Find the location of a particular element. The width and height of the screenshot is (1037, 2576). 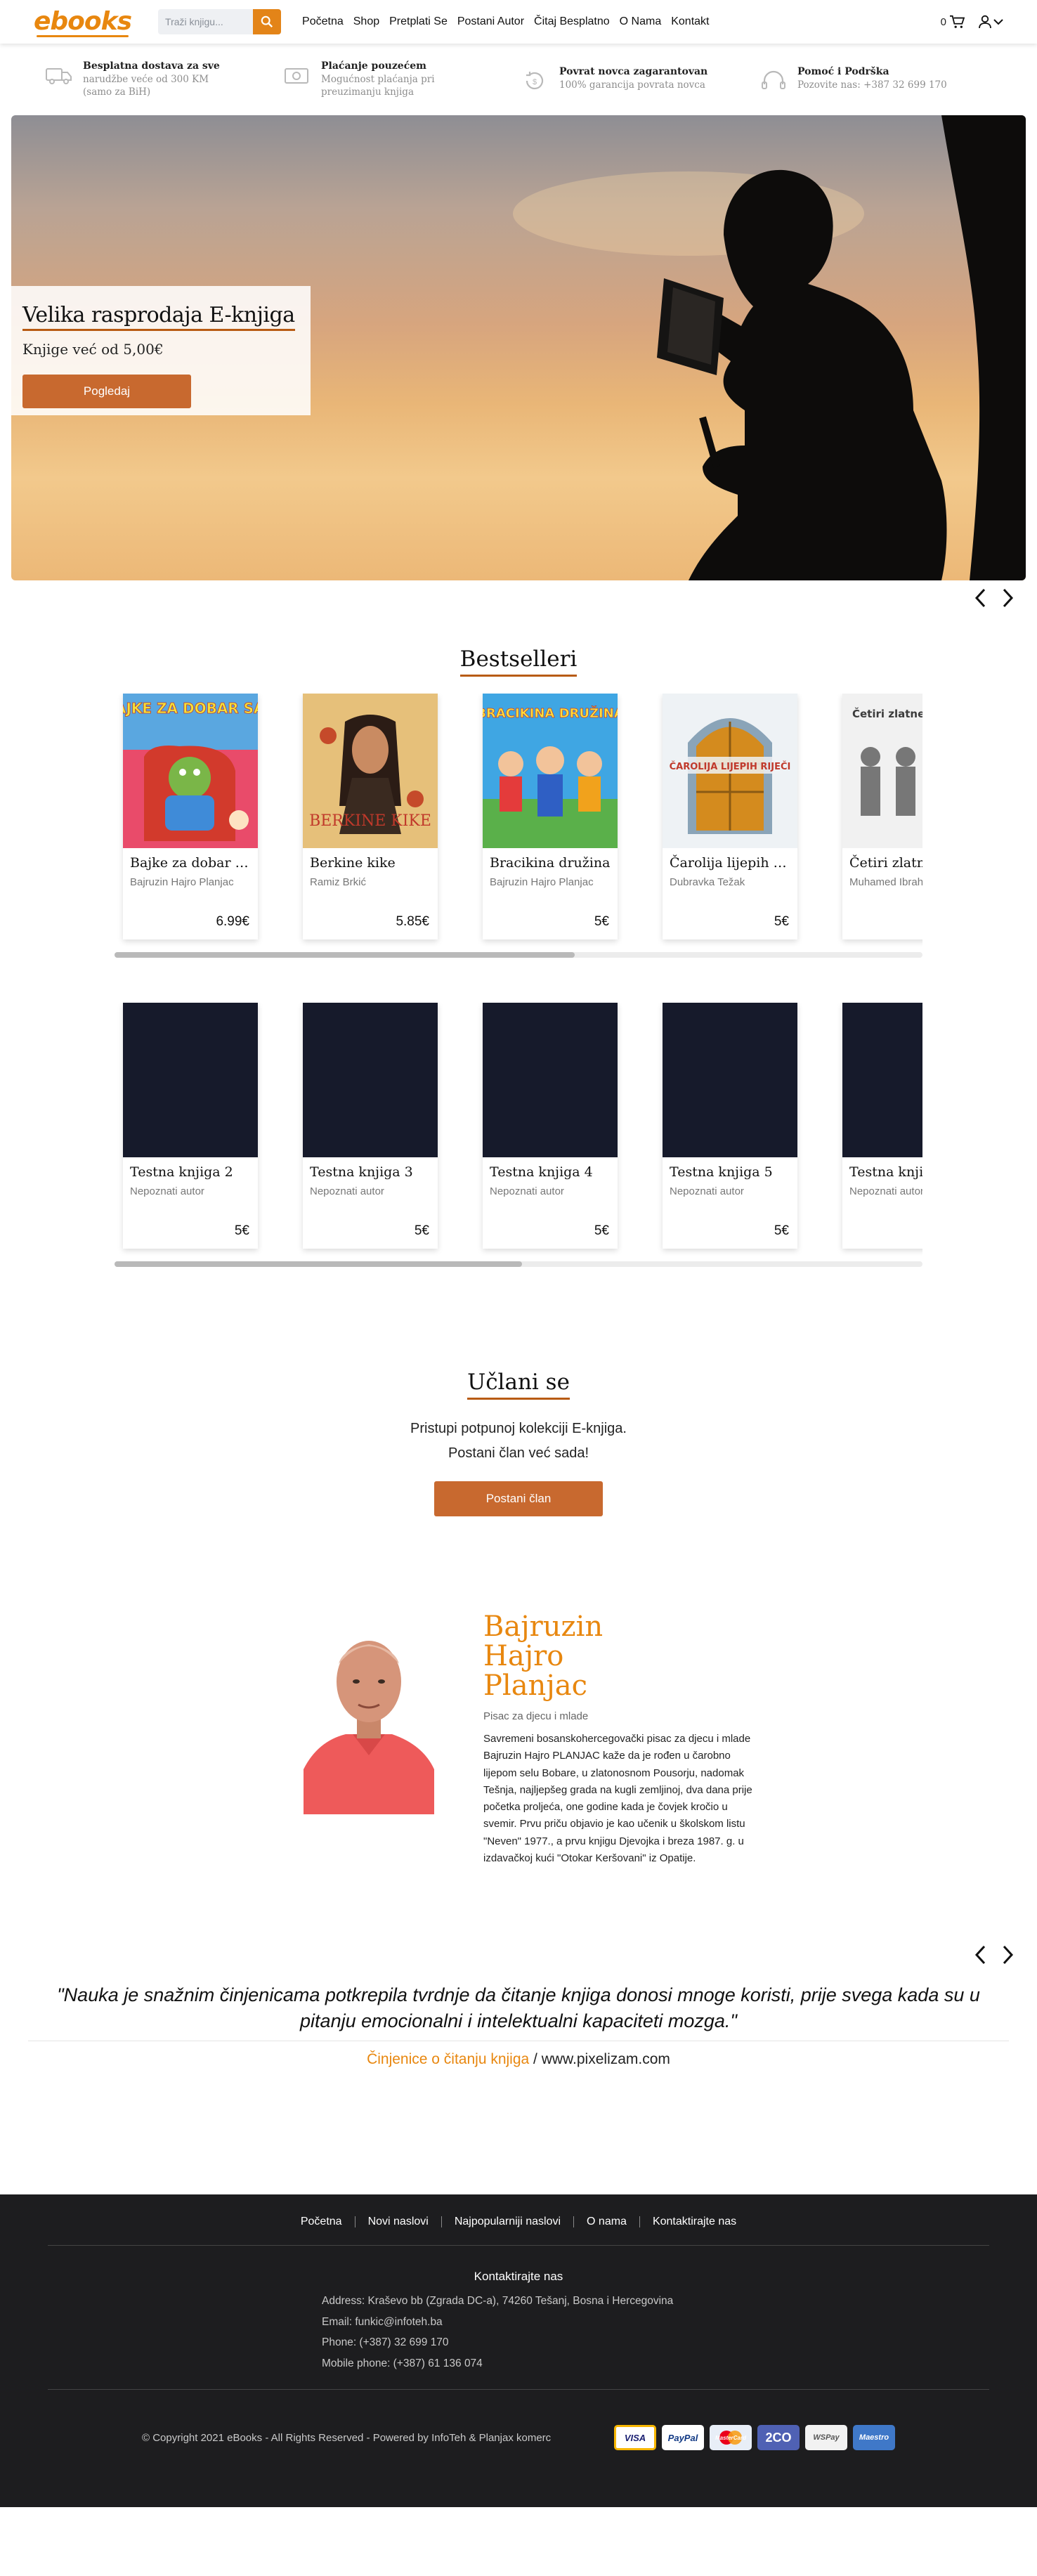

search-button is located at coordinates (267, 21).